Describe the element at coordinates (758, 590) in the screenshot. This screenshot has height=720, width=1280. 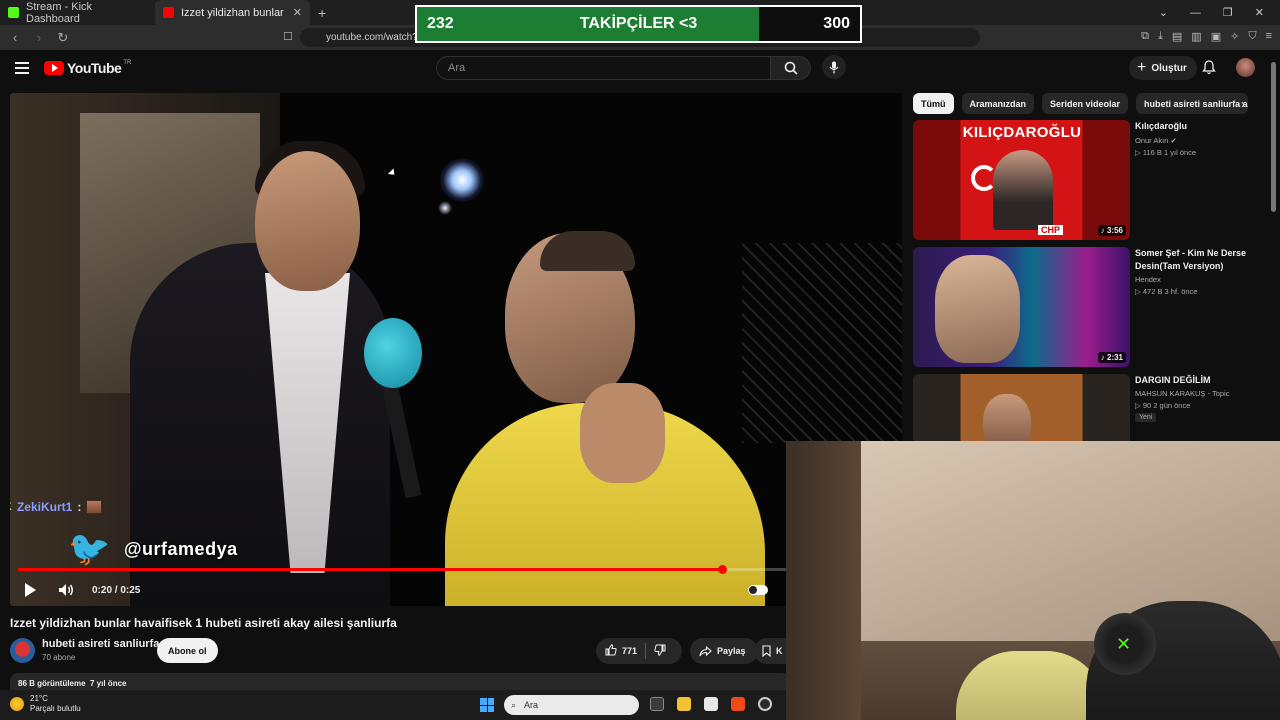
I see `autoplay-toggle` at that location.